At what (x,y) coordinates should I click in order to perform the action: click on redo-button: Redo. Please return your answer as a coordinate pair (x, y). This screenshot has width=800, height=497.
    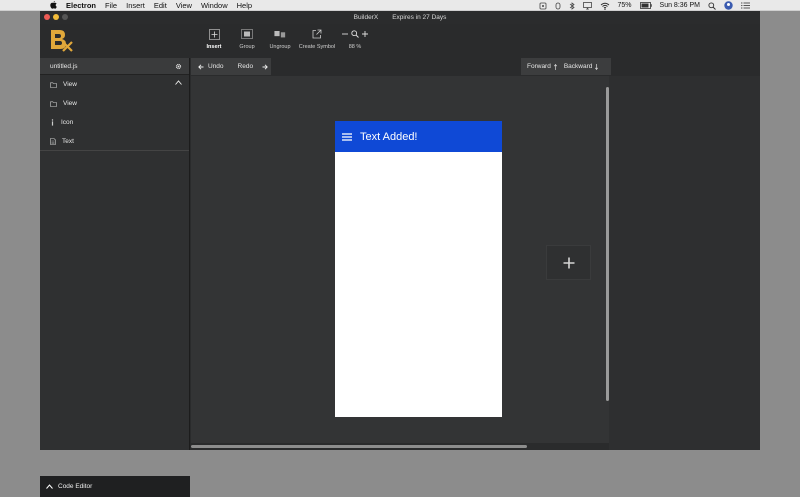
    Looking at the image, I should click on (246, 66).